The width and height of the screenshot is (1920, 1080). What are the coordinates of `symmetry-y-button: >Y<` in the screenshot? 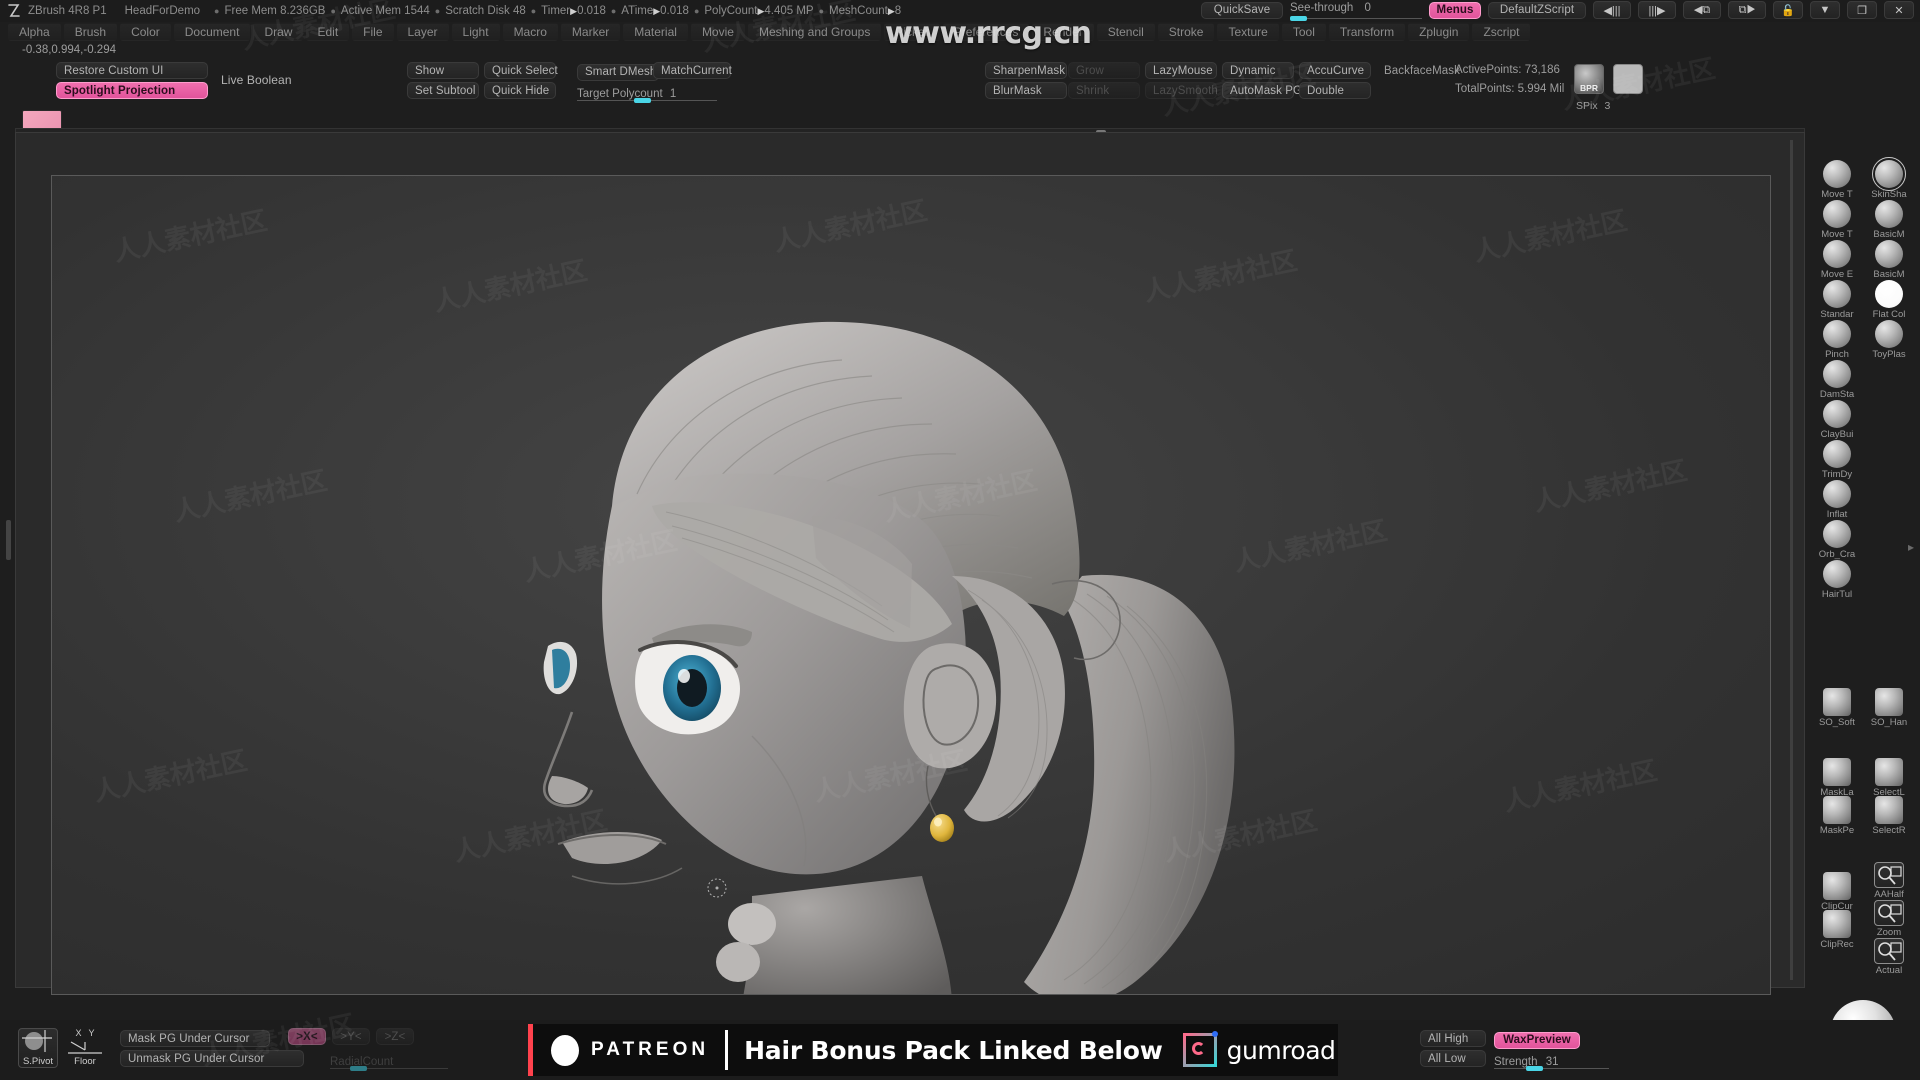 It's located at (351, 1036).